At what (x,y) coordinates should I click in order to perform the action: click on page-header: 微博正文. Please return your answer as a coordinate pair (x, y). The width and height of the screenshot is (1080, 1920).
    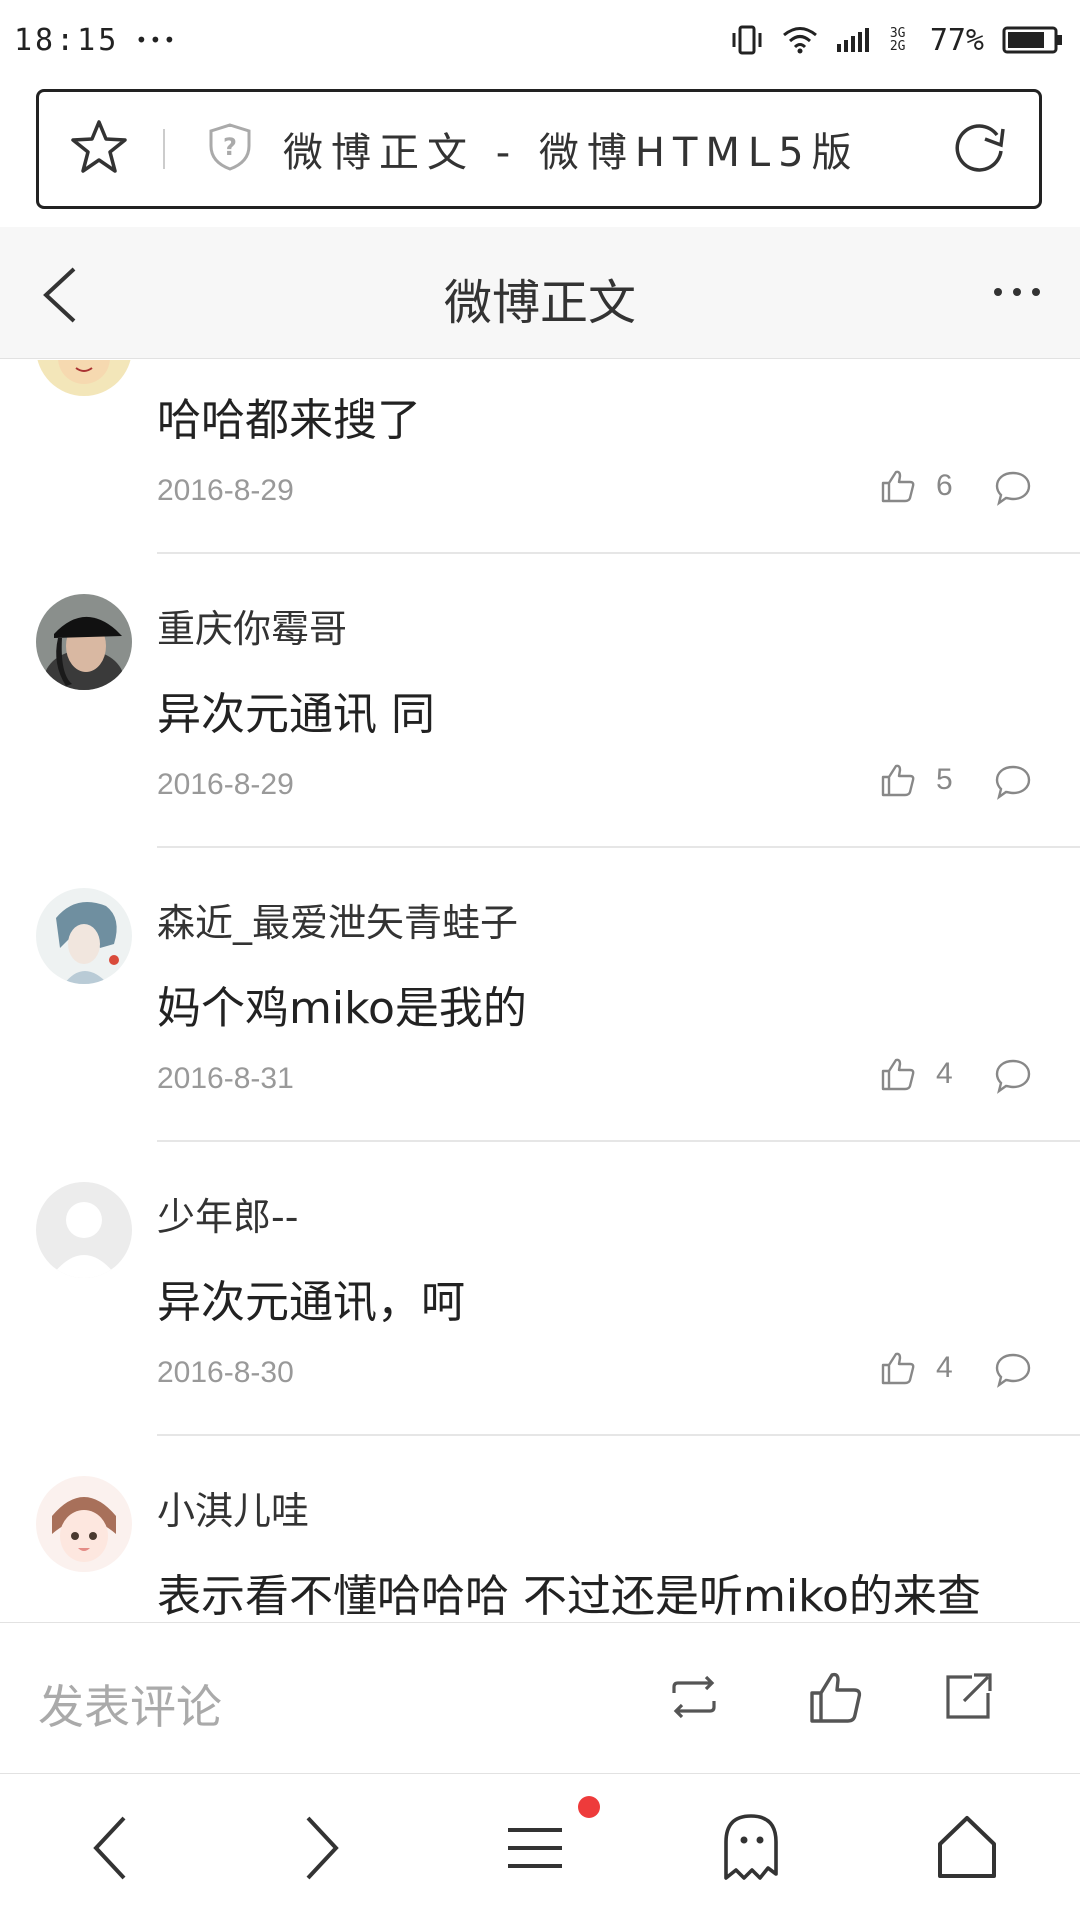
    Looking at the image, I should click on (540, 293).